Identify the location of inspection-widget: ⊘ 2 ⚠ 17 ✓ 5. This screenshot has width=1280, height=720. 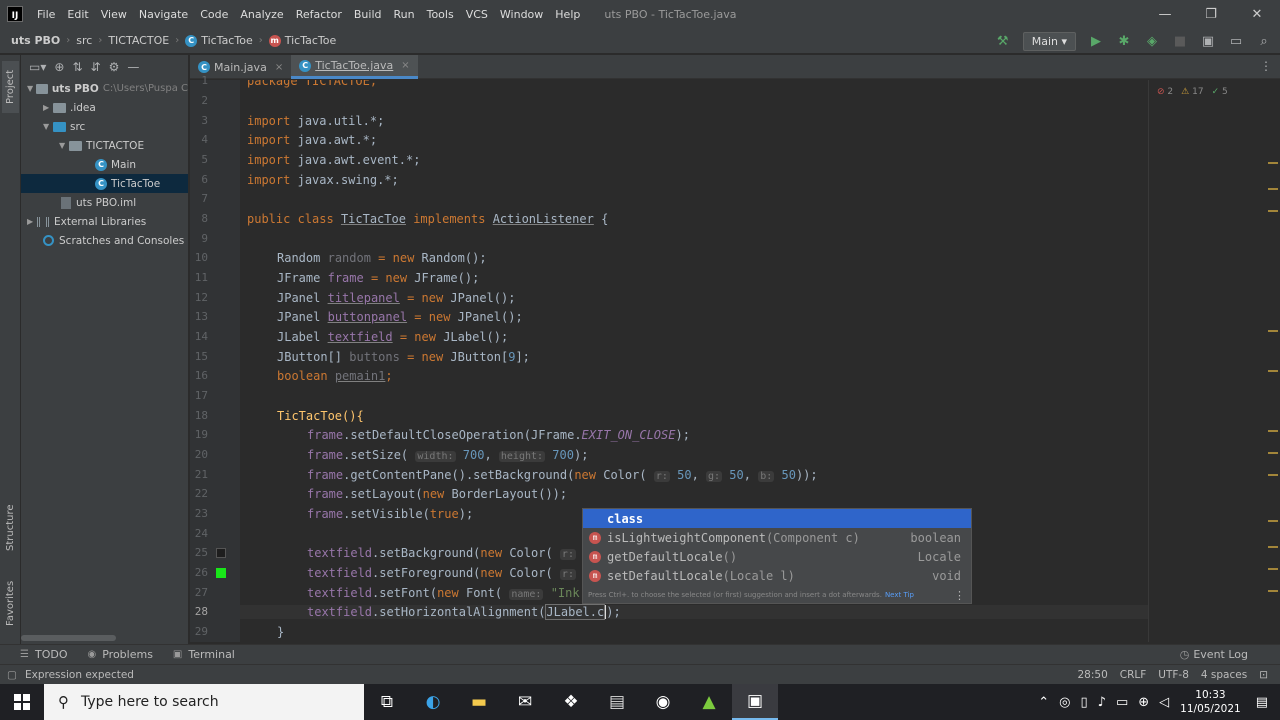
(1192, 92).